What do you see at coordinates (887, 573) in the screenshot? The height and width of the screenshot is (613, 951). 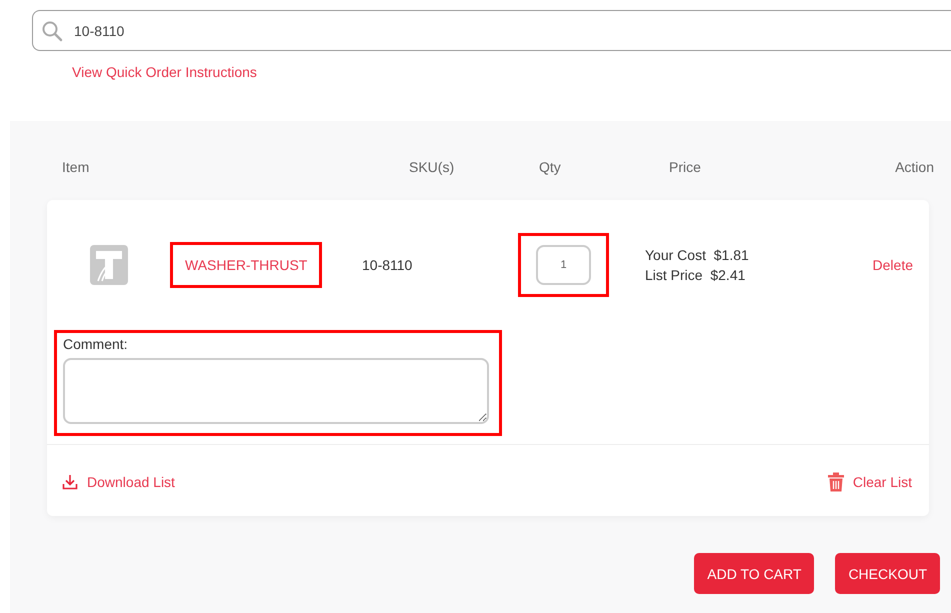 I see `cart-action-button: CHECKOUT` at bounding box center [887, 573].